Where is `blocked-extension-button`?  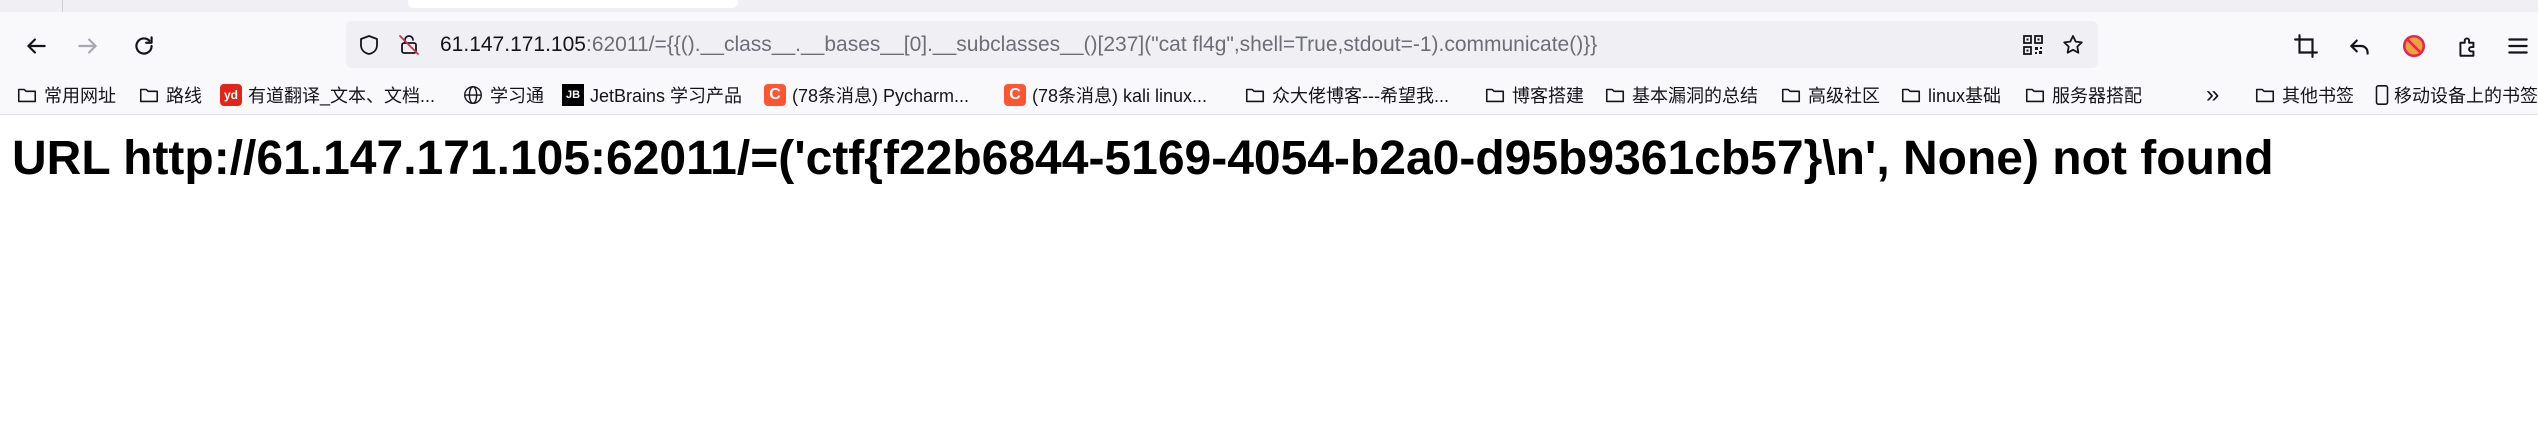
blocked-extension-button is located at coordinates (2414, 46).